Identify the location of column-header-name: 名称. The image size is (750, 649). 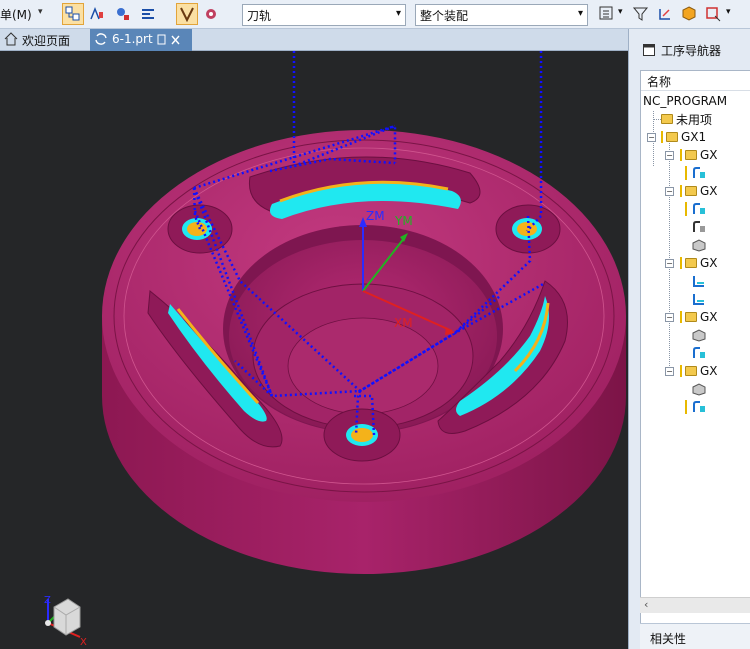
(659, 81).